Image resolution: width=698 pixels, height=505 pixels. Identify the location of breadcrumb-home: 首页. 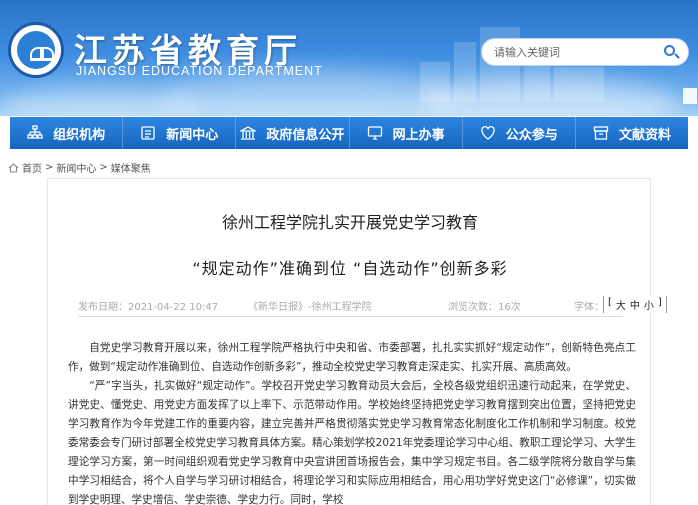
(32, 167).